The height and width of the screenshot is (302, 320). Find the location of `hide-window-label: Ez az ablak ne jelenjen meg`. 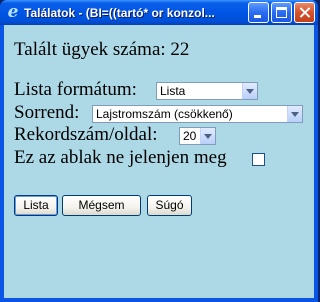

hide-window-label: Ez az ablak ne jelenjen meg is located at coordinates (120, 157).